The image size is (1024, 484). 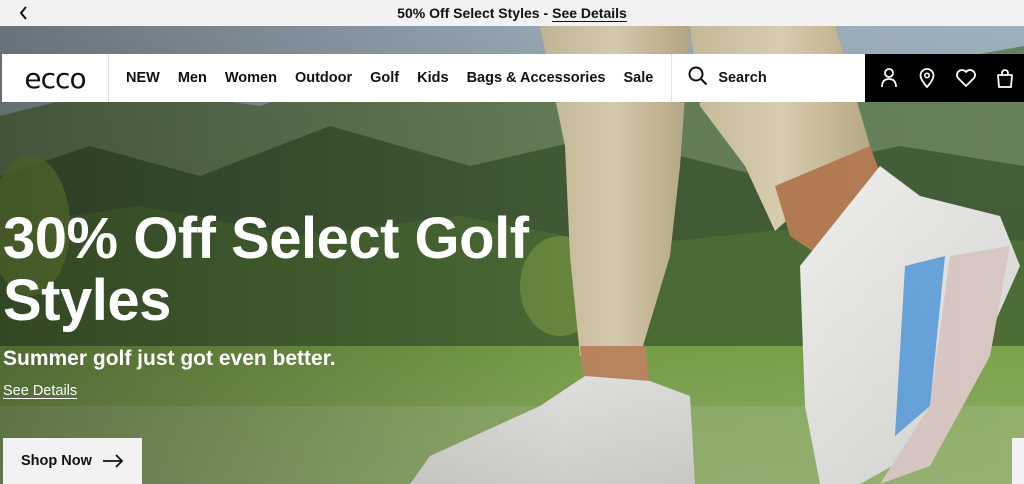 I want to click on promo-bar: 50% Off Select Styles - See Details, so click(x=512, y=13).